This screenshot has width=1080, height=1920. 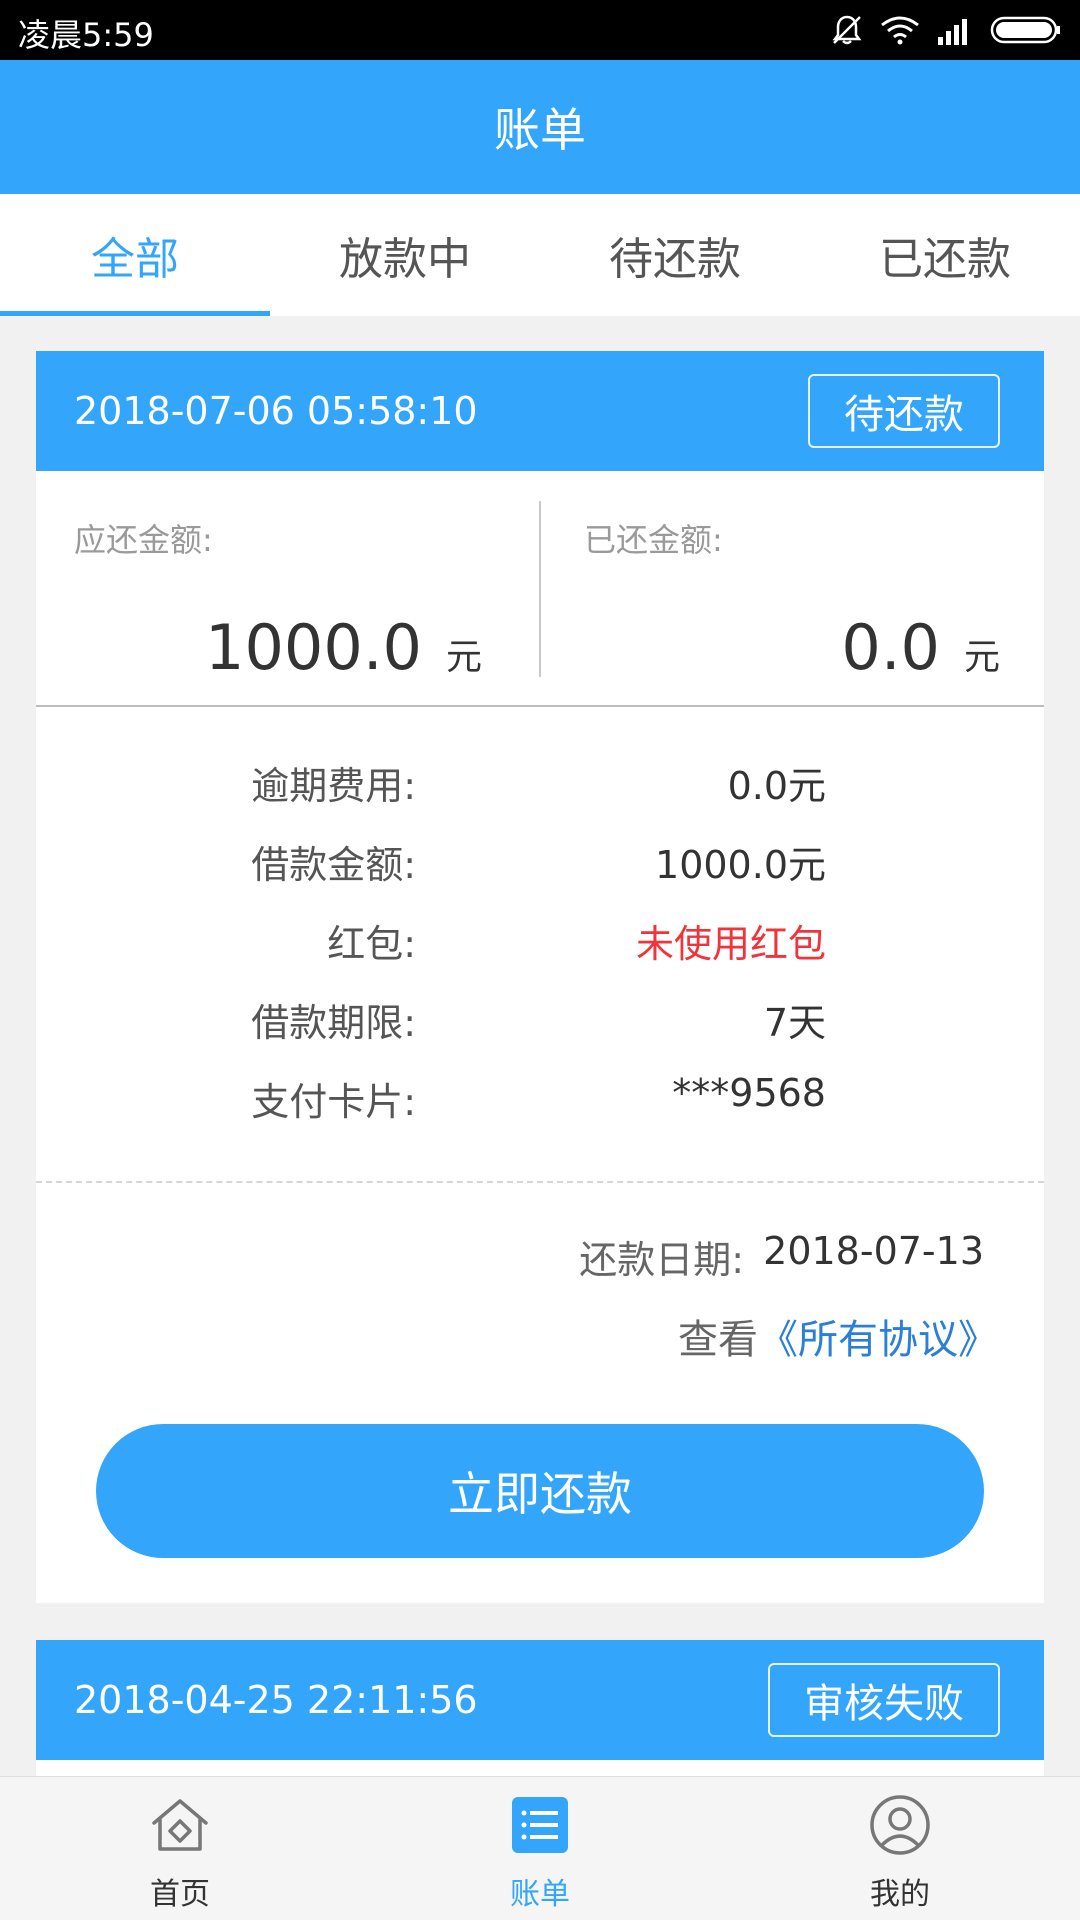 I want to click on tab-pending-repayment: 待还款, so click(x=675, y=255).